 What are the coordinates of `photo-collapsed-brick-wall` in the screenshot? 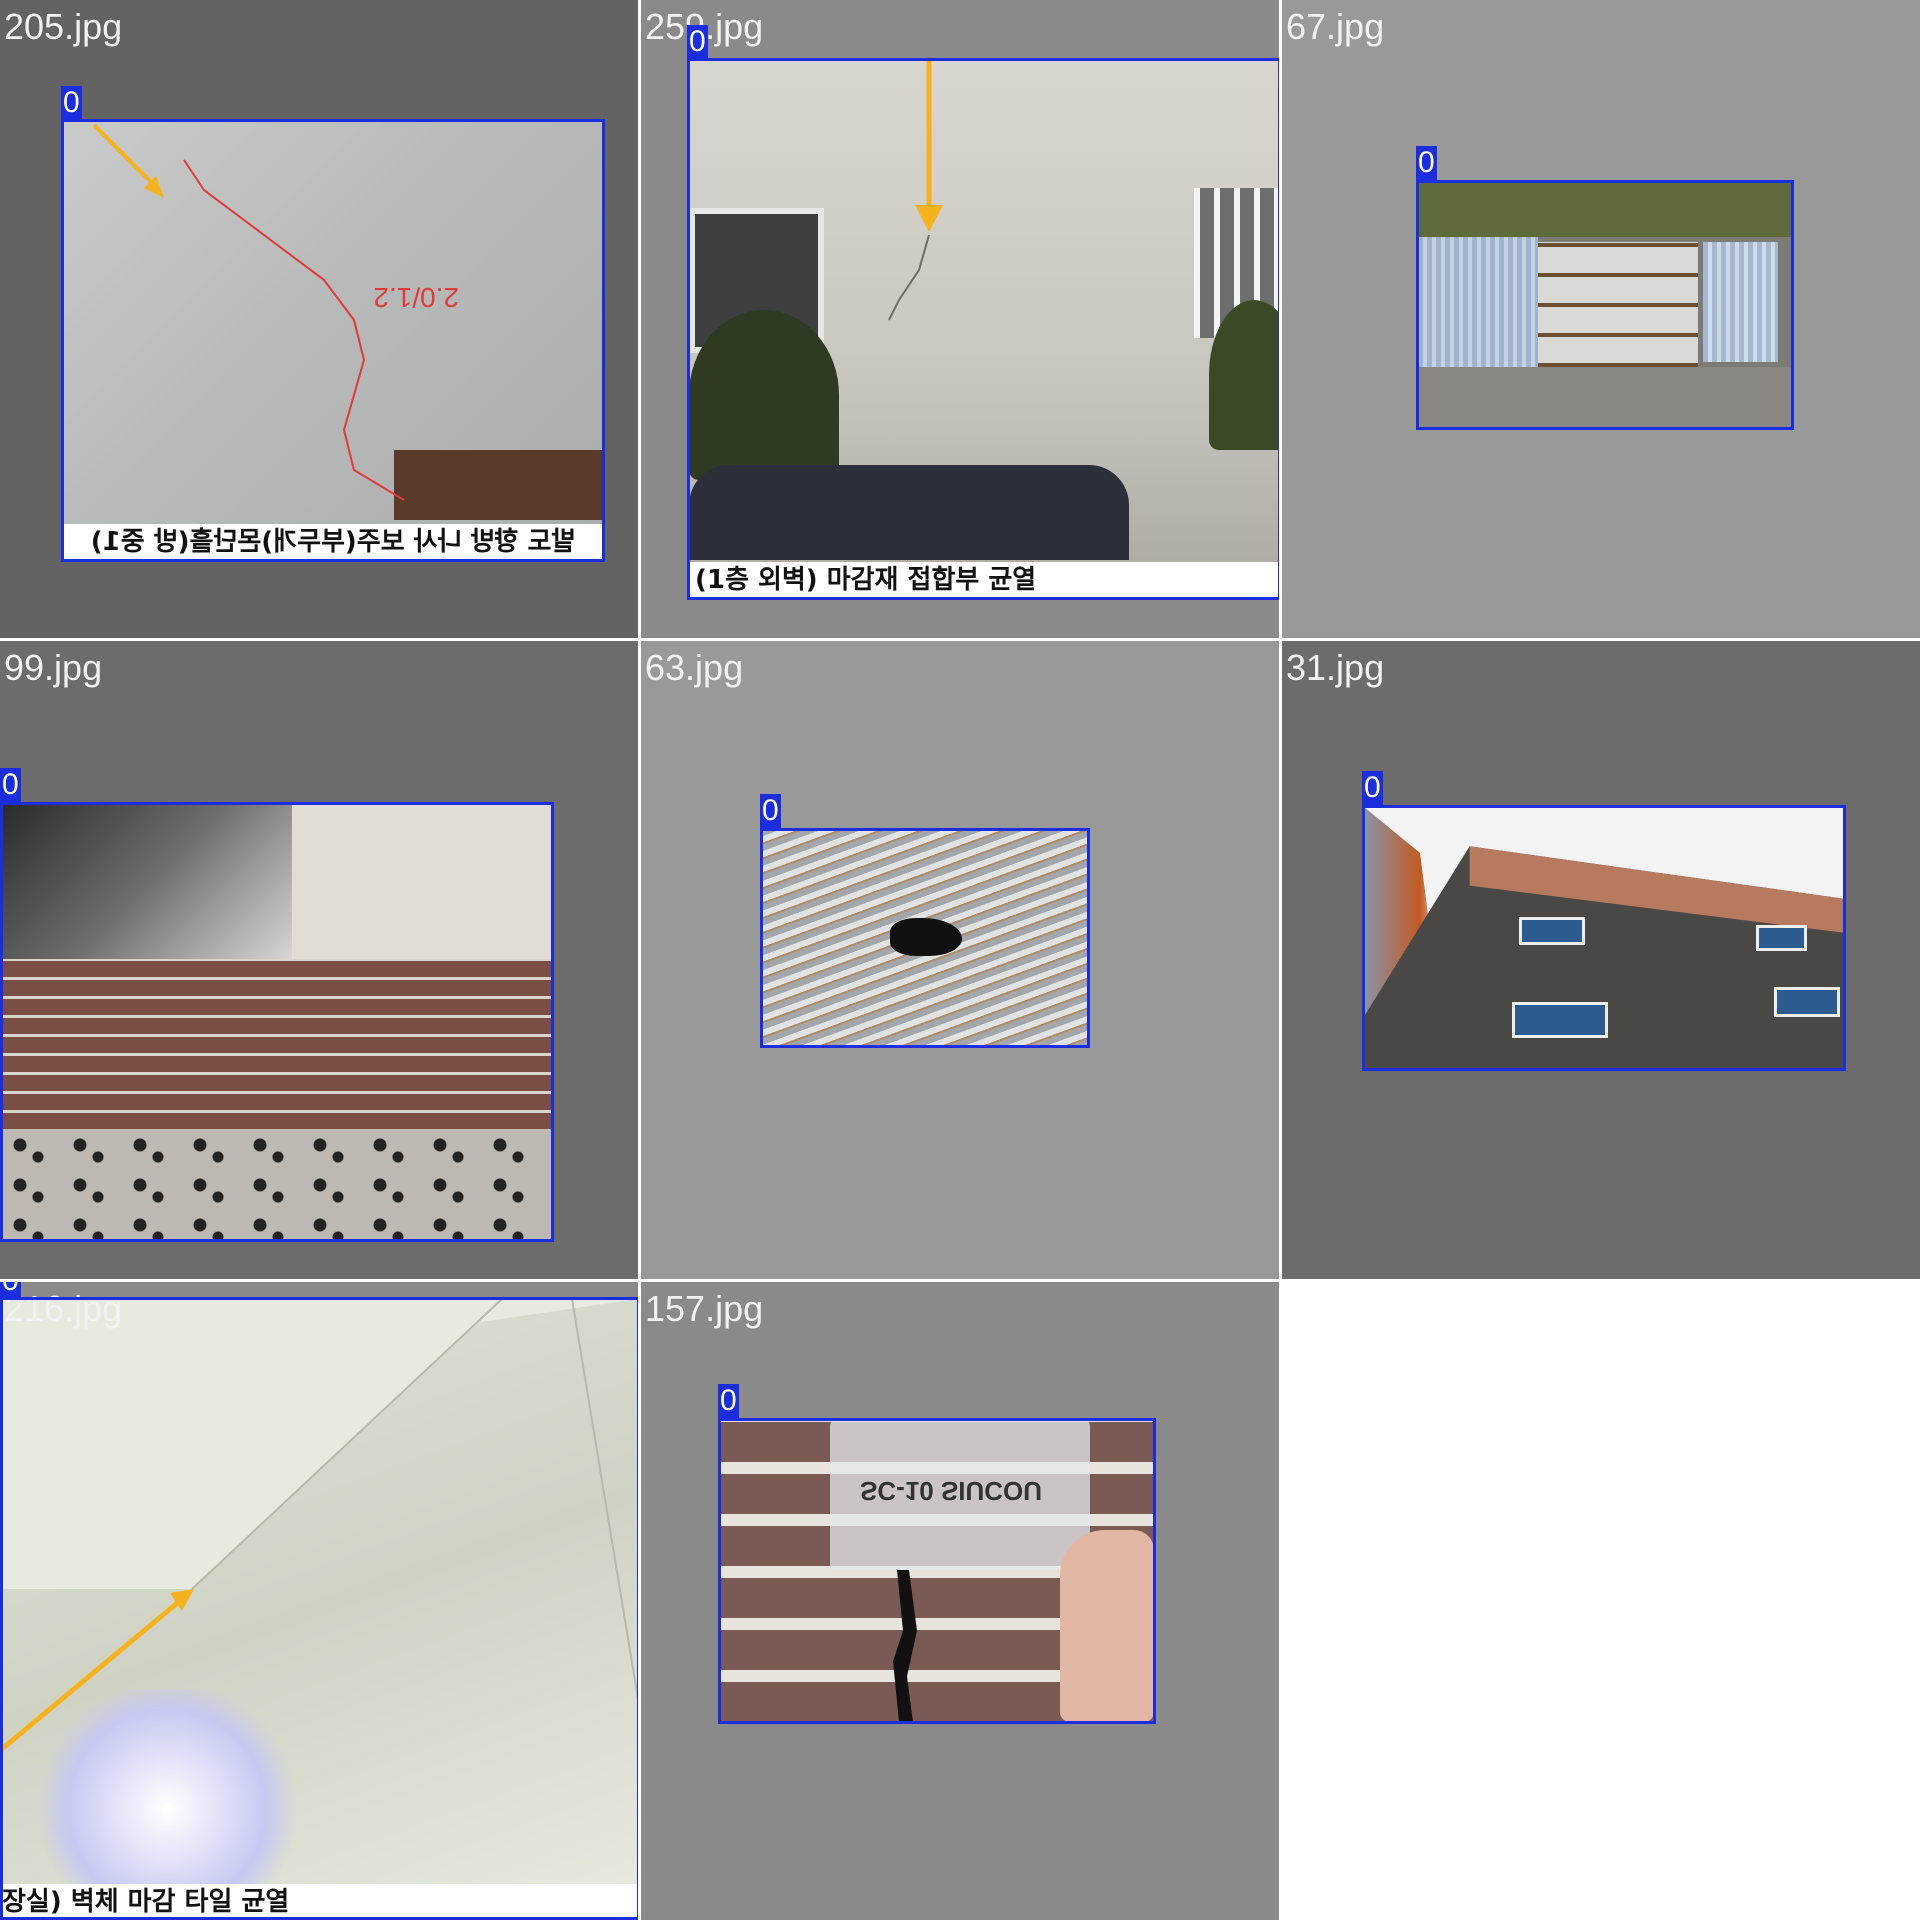 It's located at (277, 1022).